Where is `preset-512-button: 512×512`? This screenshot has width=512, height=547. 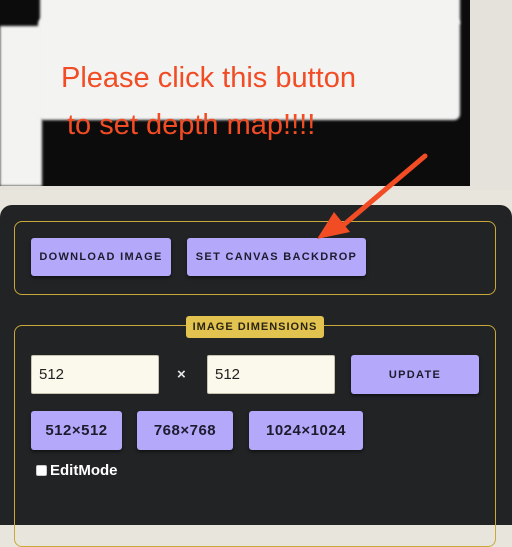
preset-512-button: 512×512 is located at coordinates (76, 430).